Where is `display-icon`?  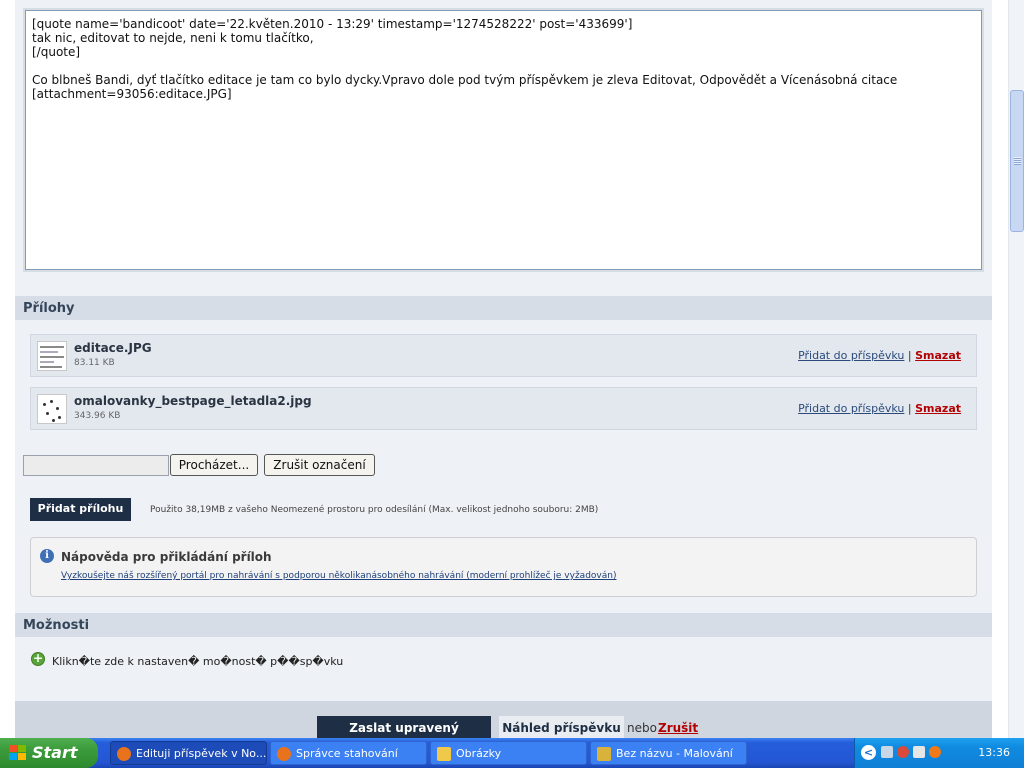 display-icon is located at coordinates (919, 752).